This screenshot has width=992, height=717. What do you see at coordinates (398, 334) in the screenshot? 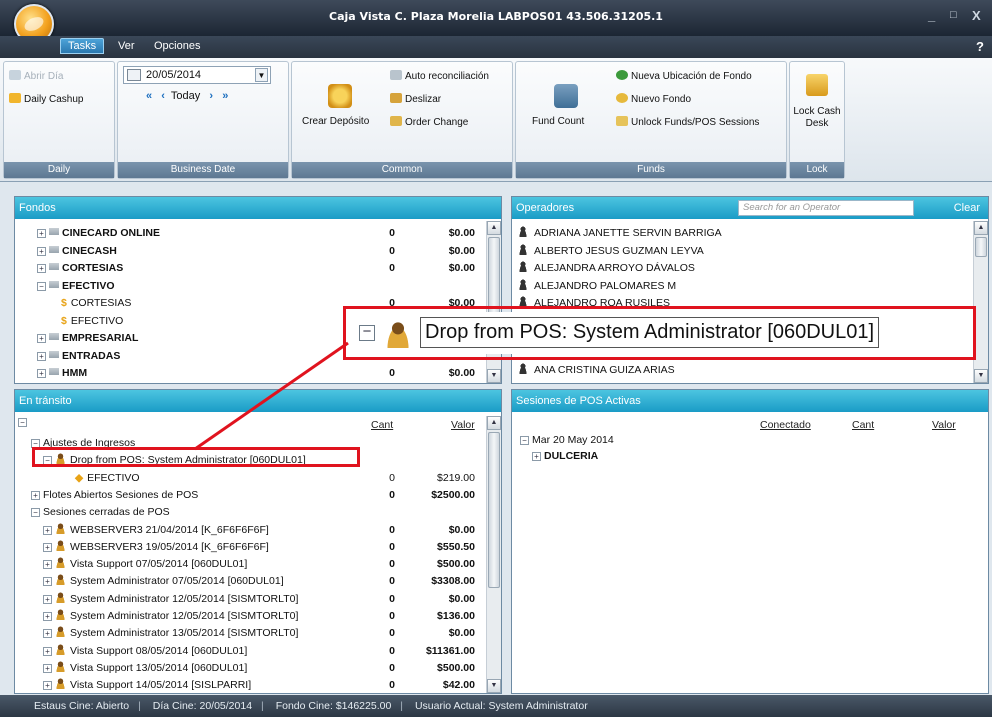
I see `cash-drop-icon` at bounding box center [398, 334].